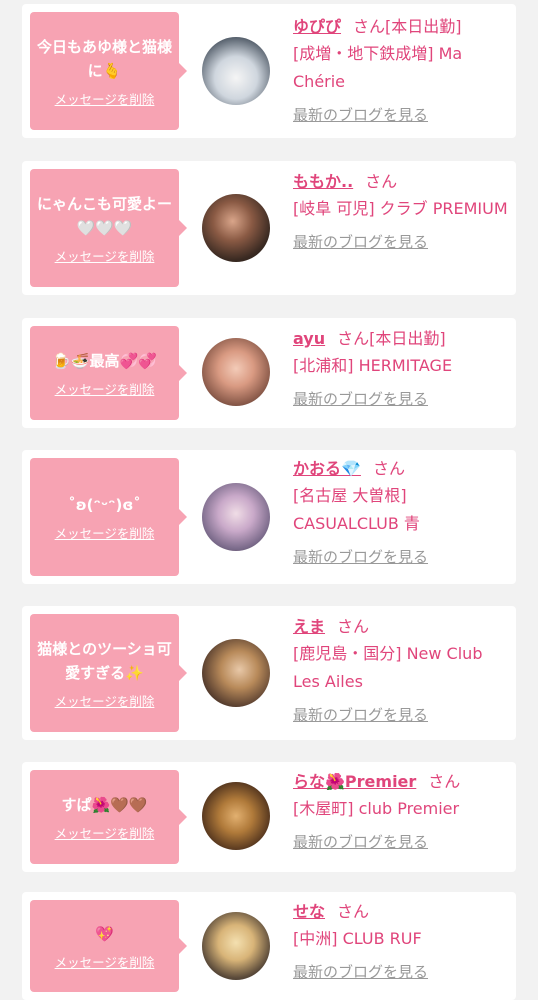 The height and width of the screenshot is (1000, 538). I want to click on cast-name-link: えま, so click(309, 626).